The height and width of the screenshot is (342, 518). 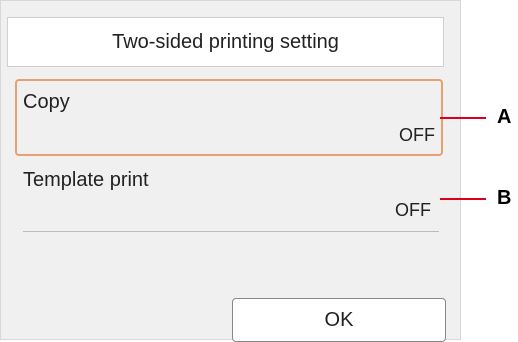 What do you see at coordinates (413, 210) in the screenshot?
I see `setting-value-template-print: OFF` at bounding box center [413, 210].